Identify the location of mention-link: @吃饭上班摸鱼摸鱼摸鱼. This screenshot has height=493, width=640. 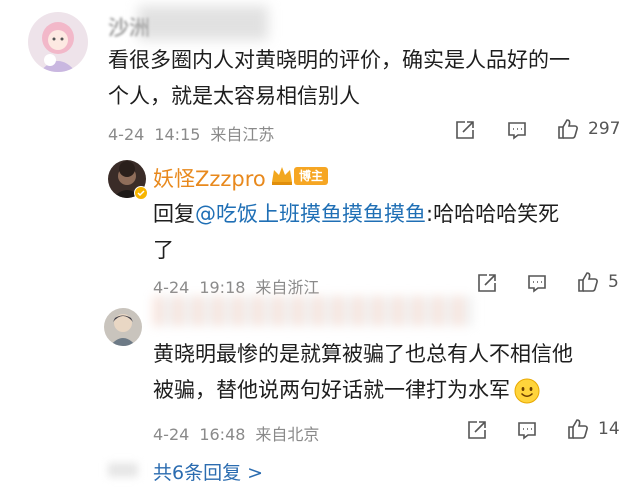
(310, 214).